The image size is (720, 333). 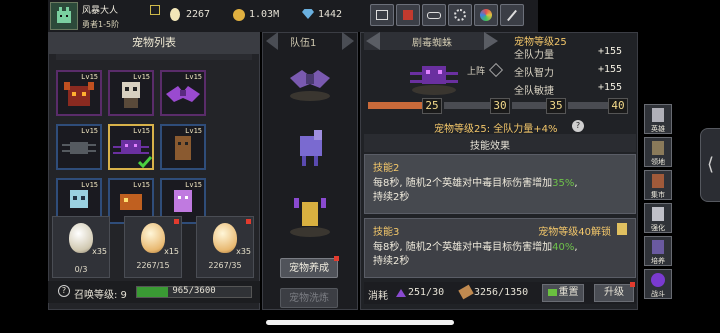 I want to click on pet-list-title: 宠物列表, so click(x=154, y=43).